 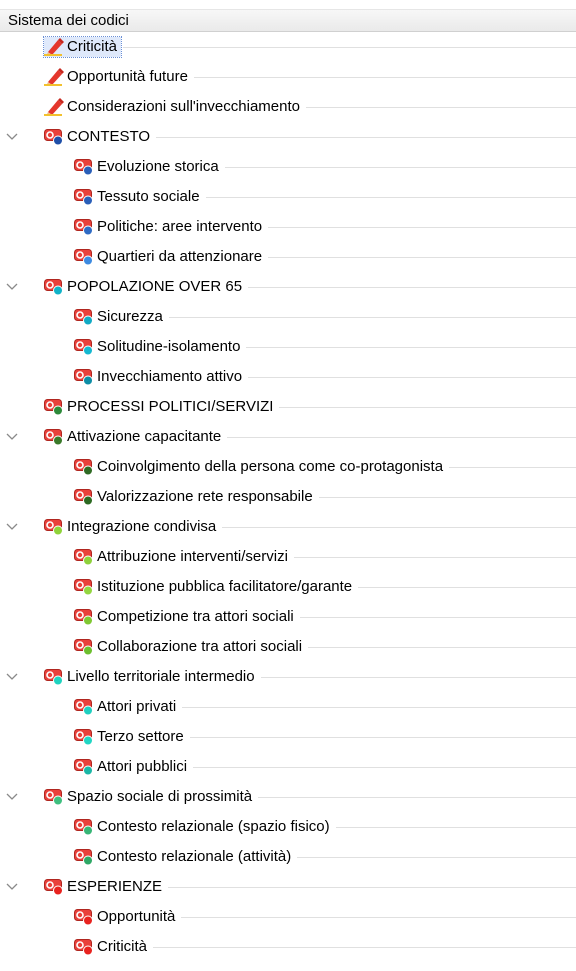 I want to click on tree-row-politiche-aree-intervento: Politiche: aree intervento, so click(x=288, y=227).